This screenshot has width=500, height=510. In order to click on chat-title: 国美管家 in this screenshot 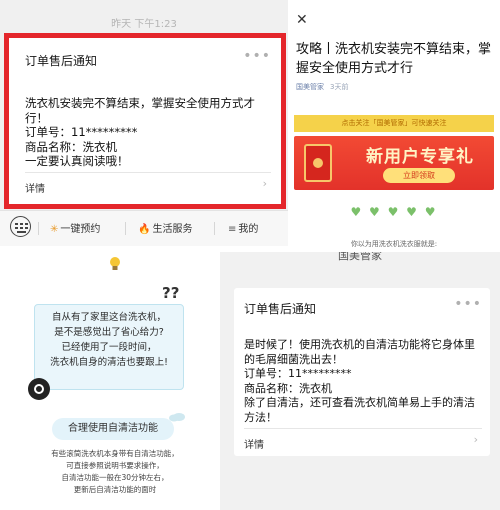, I will do `click(360, 257)`.